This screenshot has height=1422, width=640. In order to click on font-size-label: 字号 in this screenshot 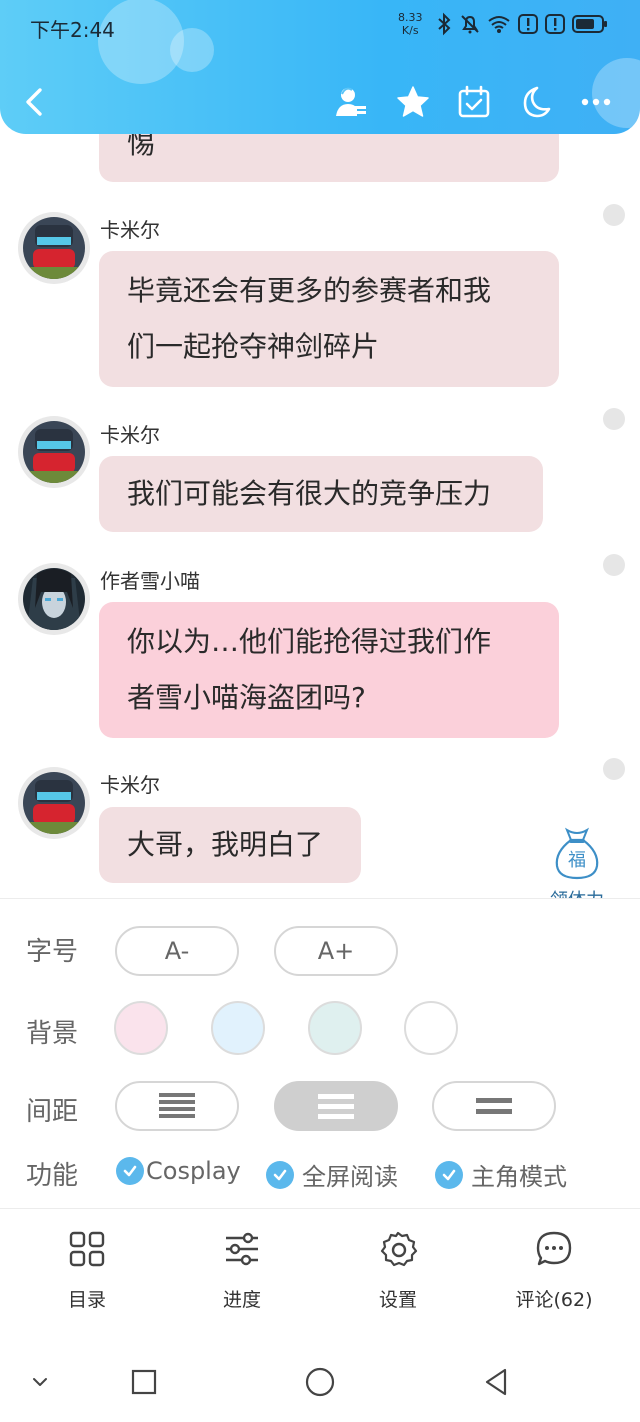, I will do `click(52, 952)`.